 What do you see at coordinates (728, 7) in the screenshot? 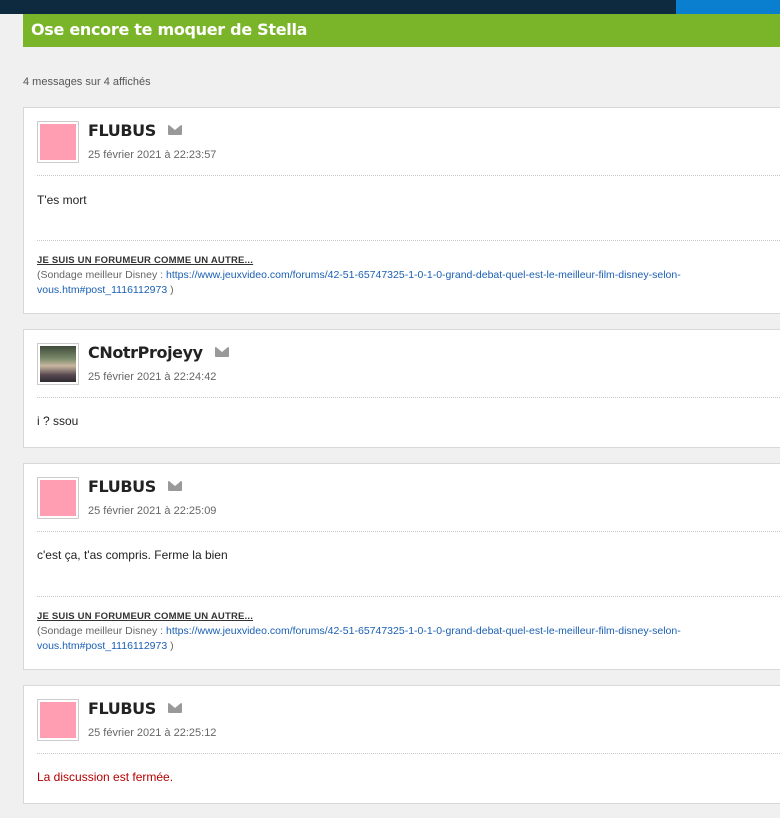
I see `top-bar-accent` at bounding box center [728, 7].